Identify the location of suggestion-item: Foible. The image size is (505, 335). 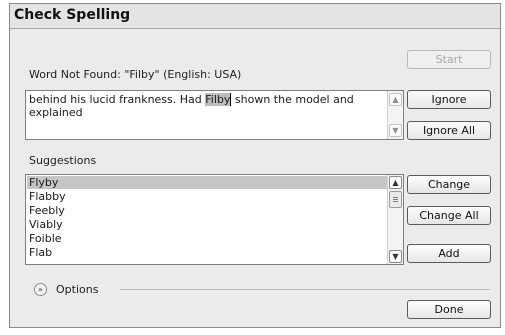
(207, 238).